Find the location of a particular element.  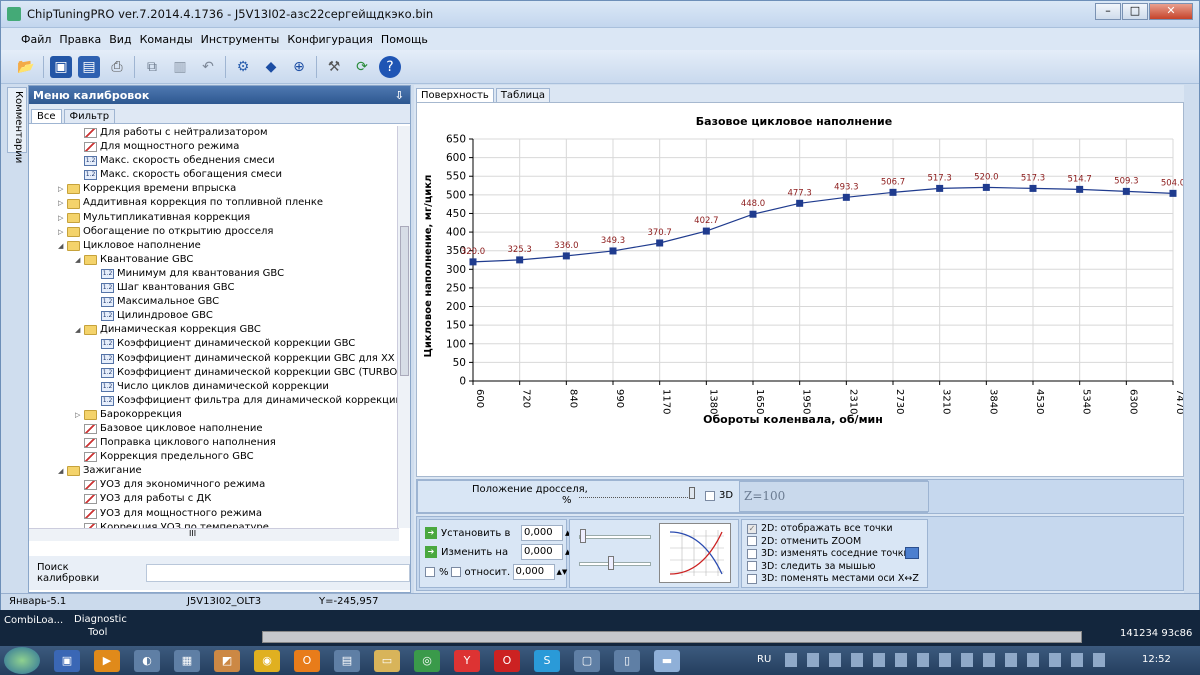

maximize-button: □ is located at coordinates (1135, 11).